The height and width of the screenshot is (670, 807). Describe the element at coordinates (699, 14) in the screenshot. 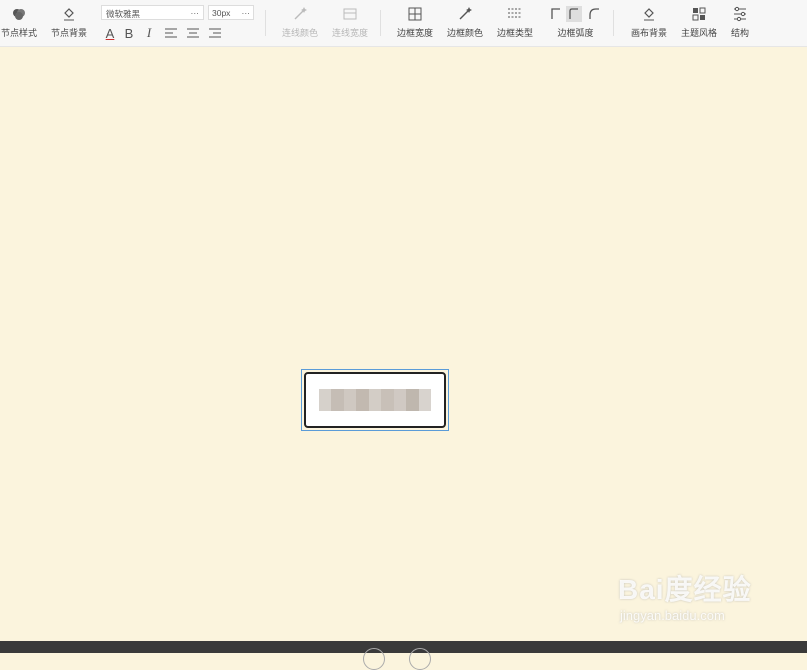

I see `theme-grid-icon` at that location.